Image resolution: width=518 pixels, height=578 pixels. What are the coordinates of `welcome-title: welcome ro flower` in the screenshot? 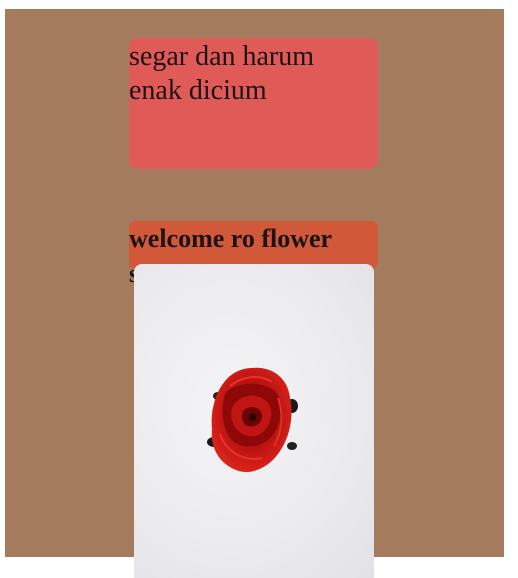 It's located at (231, 238).